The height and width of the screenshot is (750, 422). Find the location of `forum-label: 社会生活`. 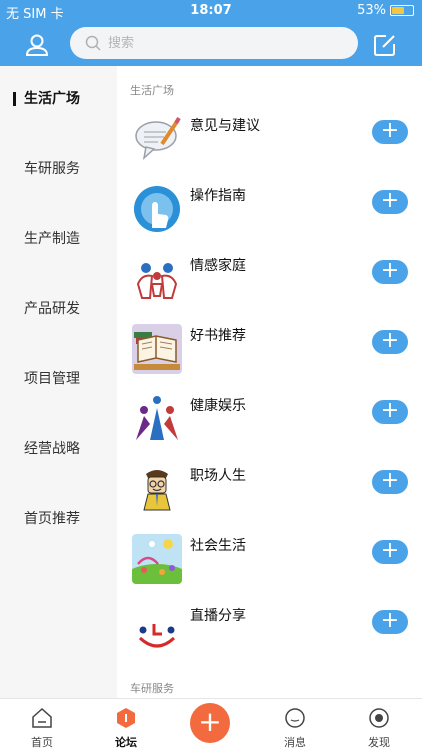

forum-label: 社会生活 is located at coordinates (218, 546).